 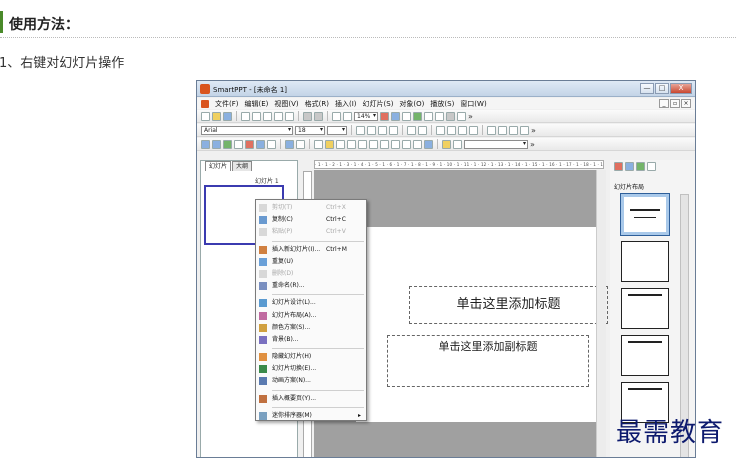 What do you see at coordinates (346, 104) in the screenshot?
I see `menu-insert: 插入(I)` at bounding box center [346, 104].